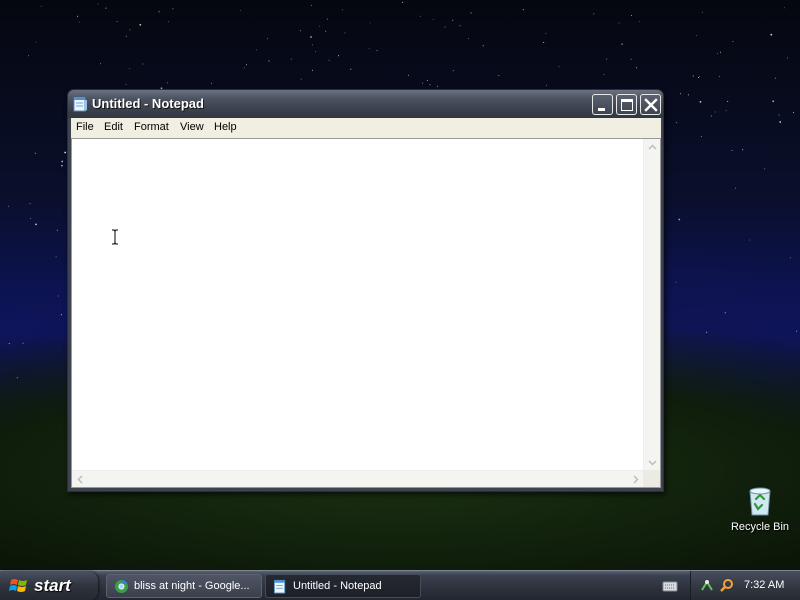  What do you see at coordinates (707, 585) in the screenshot?
I see `network-icon` at bounding box center [707, 585].